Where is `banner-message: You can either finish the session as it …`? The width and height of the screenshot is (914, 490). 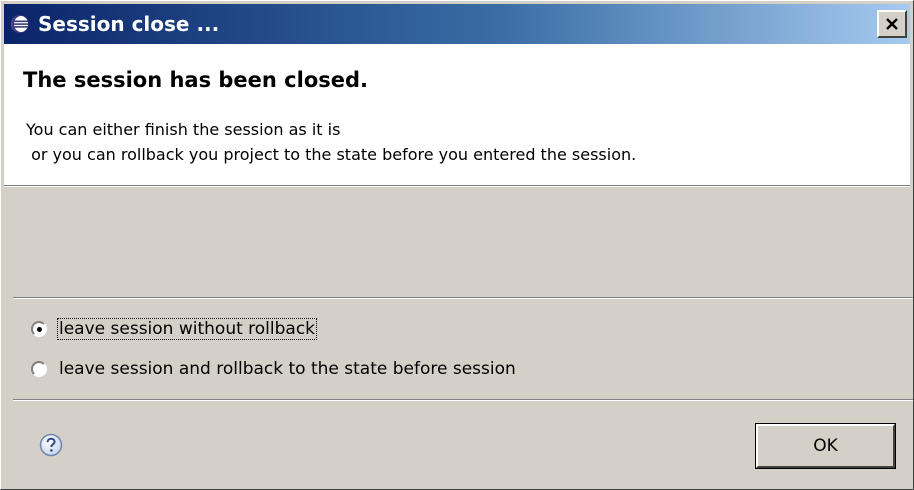 banner-message: You can either finish the session as it … is located at coordinates (331, 142).